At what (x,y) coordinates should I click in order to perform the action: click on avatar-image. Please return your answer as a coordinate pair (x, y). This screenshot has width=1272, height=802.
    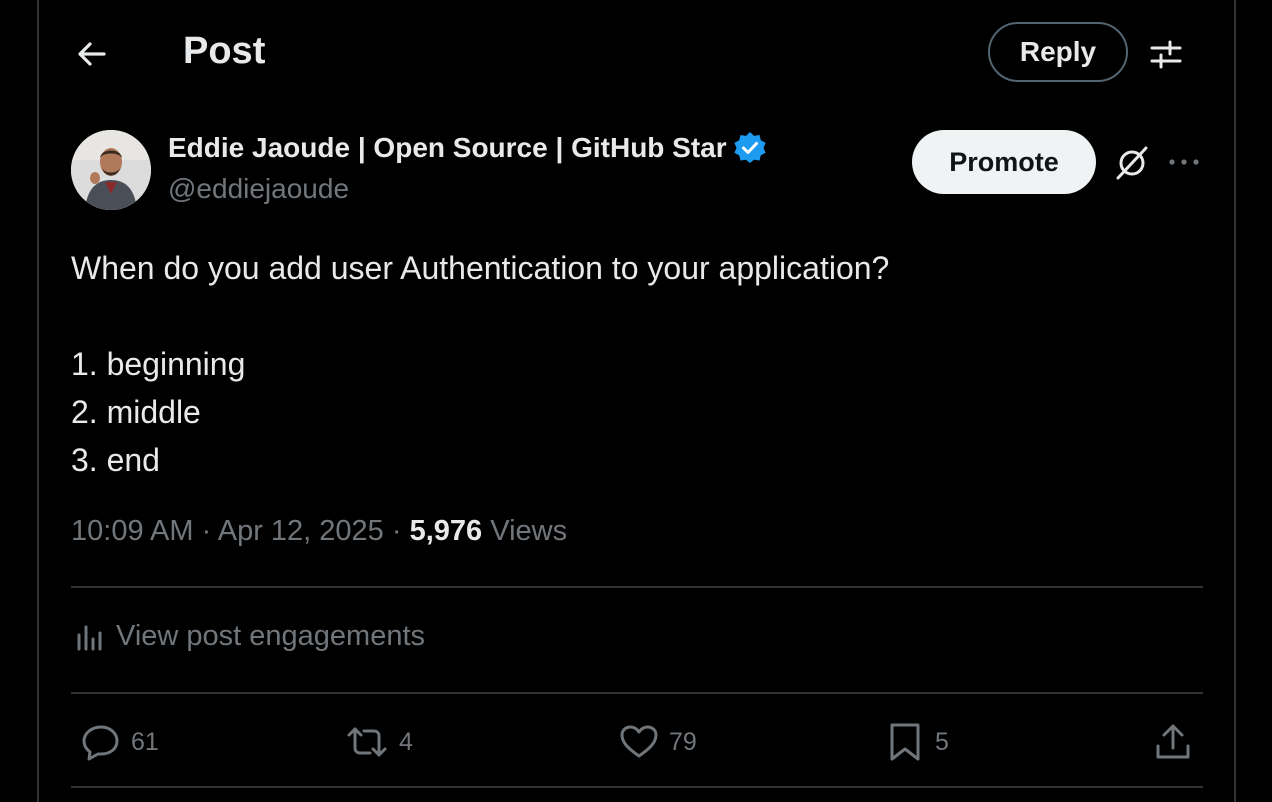
    Looking at the image, I should click on (111, 170).